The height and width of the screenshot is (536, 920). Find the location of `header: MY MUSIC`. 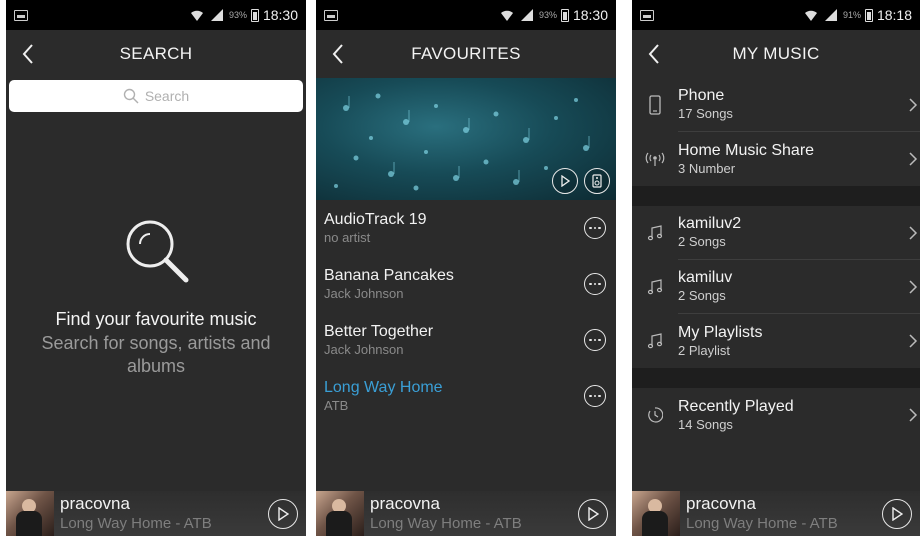

header: MY MUSIC is located at coordinates (776, 54).